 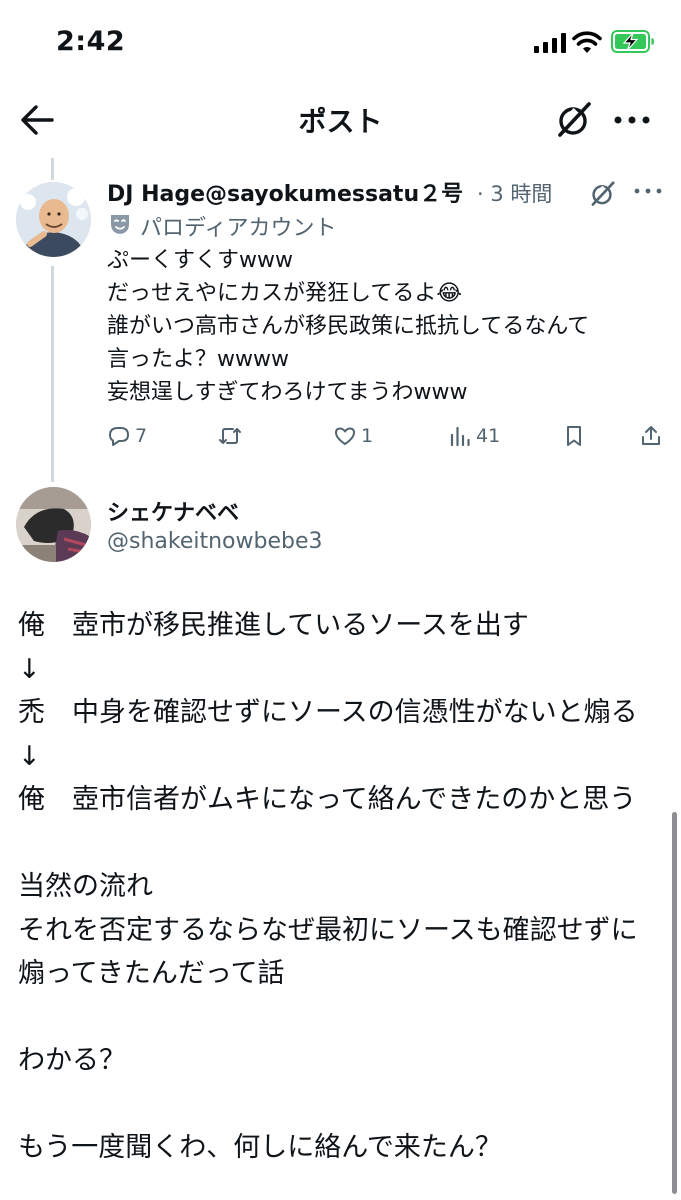 I want to click on share-icon, so click(x=651, y=435).